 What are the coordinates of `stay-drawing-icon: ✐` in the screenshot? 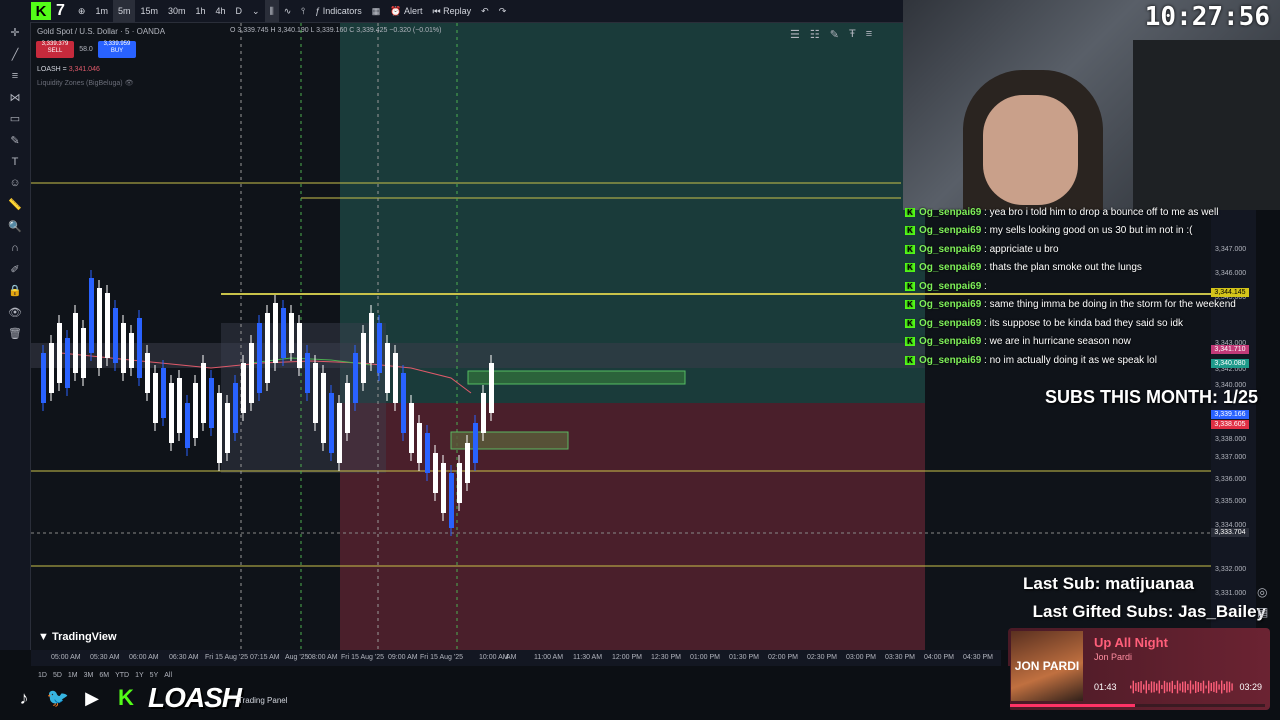 It's located at (15, 270).